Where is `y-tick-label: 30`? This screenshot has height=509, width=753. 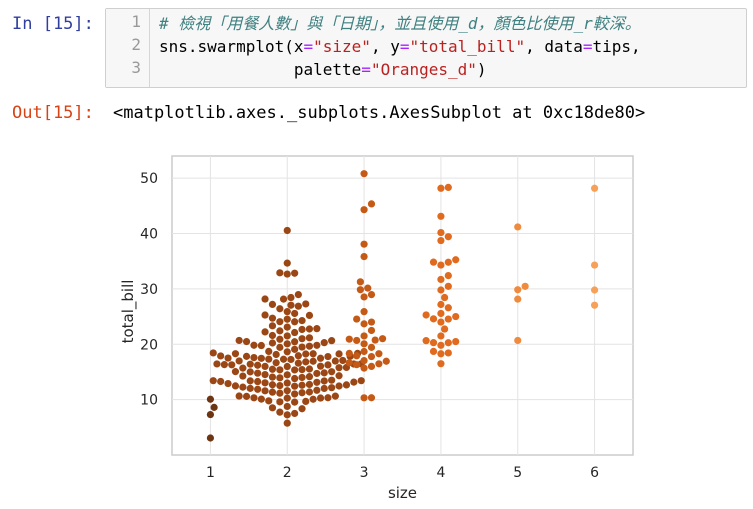 y-tick-label: 30 is located at coordinates (149, 290).